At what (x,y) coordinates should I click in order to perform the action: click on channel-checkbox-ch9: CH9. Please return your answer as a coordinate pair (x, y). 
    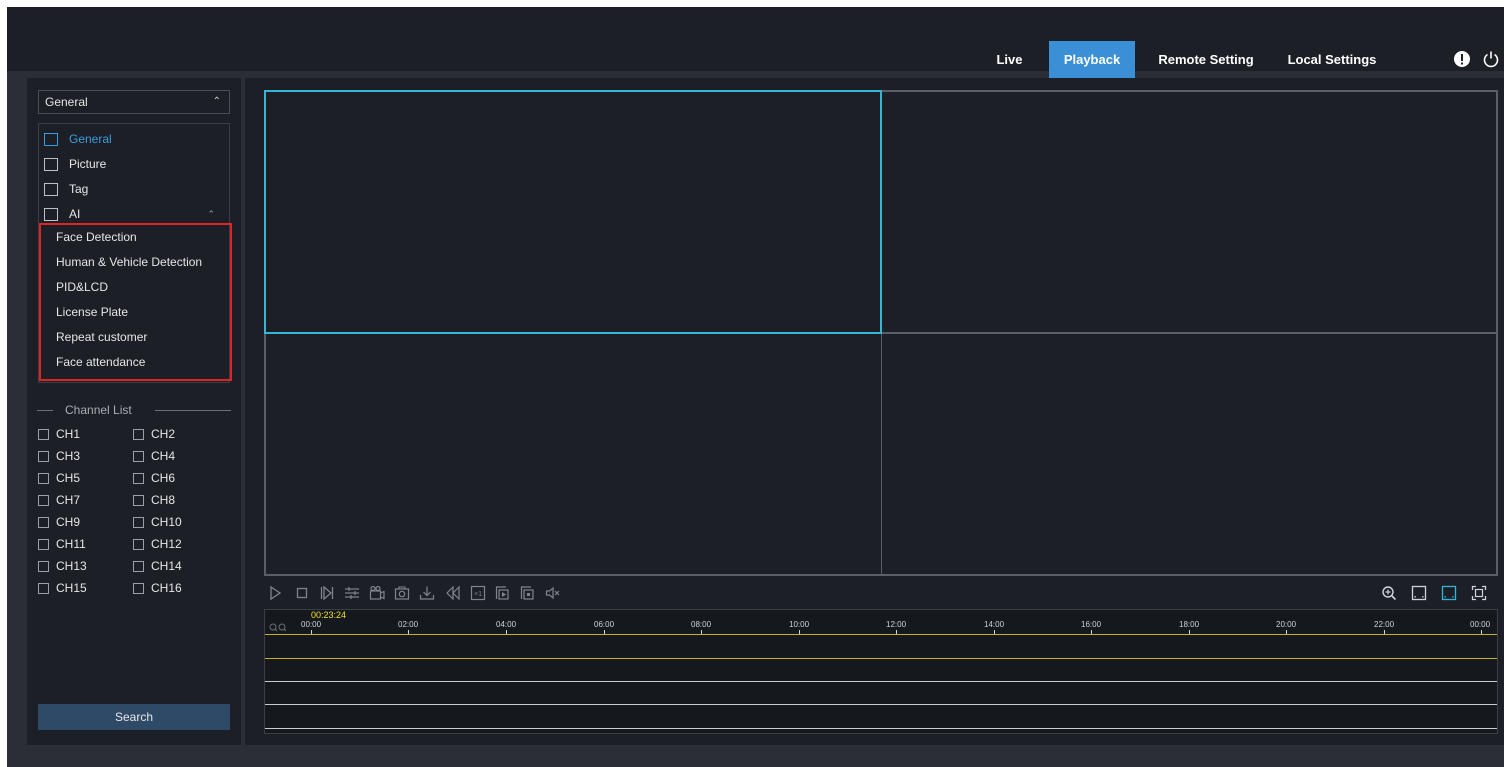
    Looking at the image, I should click on (59, 522).